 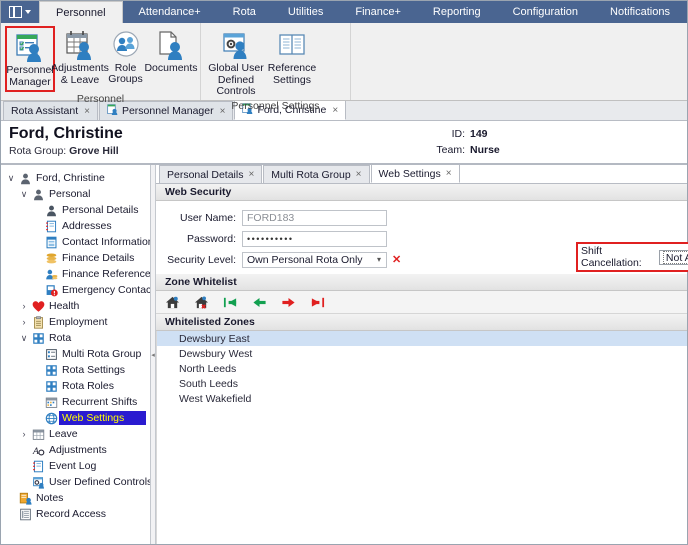 What do you see at coordinates (292, 57) in the screenshot?
I see `reference-settings-button: Reference Settings` at bounding box center [292, 57].